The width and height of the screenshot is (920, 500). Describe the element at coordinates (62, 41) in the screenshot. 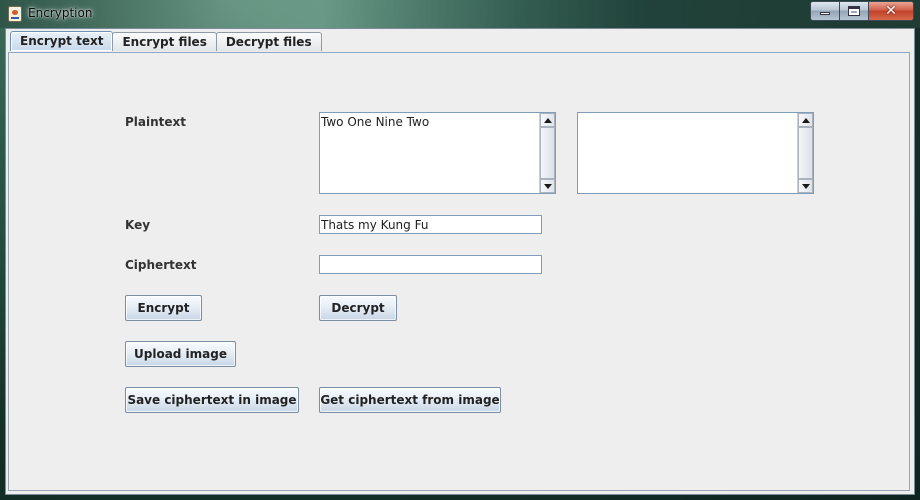

I see `tab-encrypt-text: Encrypt text` at that location.